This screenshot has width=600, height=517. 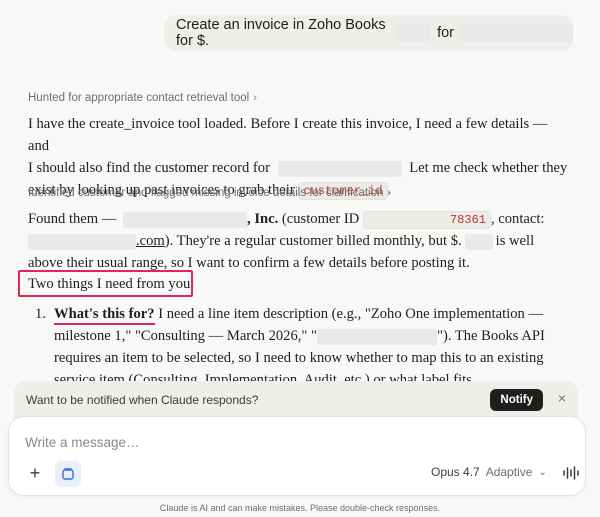 I want to click on close-icon: ×, so click(x=562, y=398).